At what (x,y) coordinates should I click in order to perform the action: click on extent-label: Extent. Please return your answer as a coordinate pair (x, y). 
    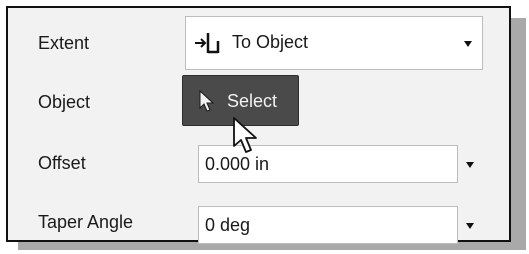
    Looking at the image, I should click on (64, 43).